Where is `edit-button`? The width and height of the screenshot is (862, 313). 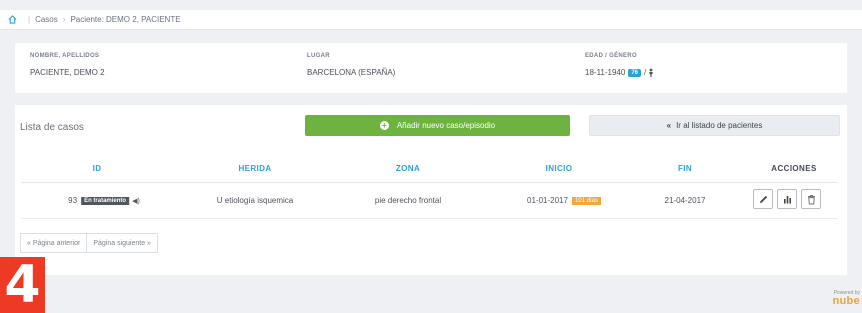 edit-button is located at coordinates (763, 199).